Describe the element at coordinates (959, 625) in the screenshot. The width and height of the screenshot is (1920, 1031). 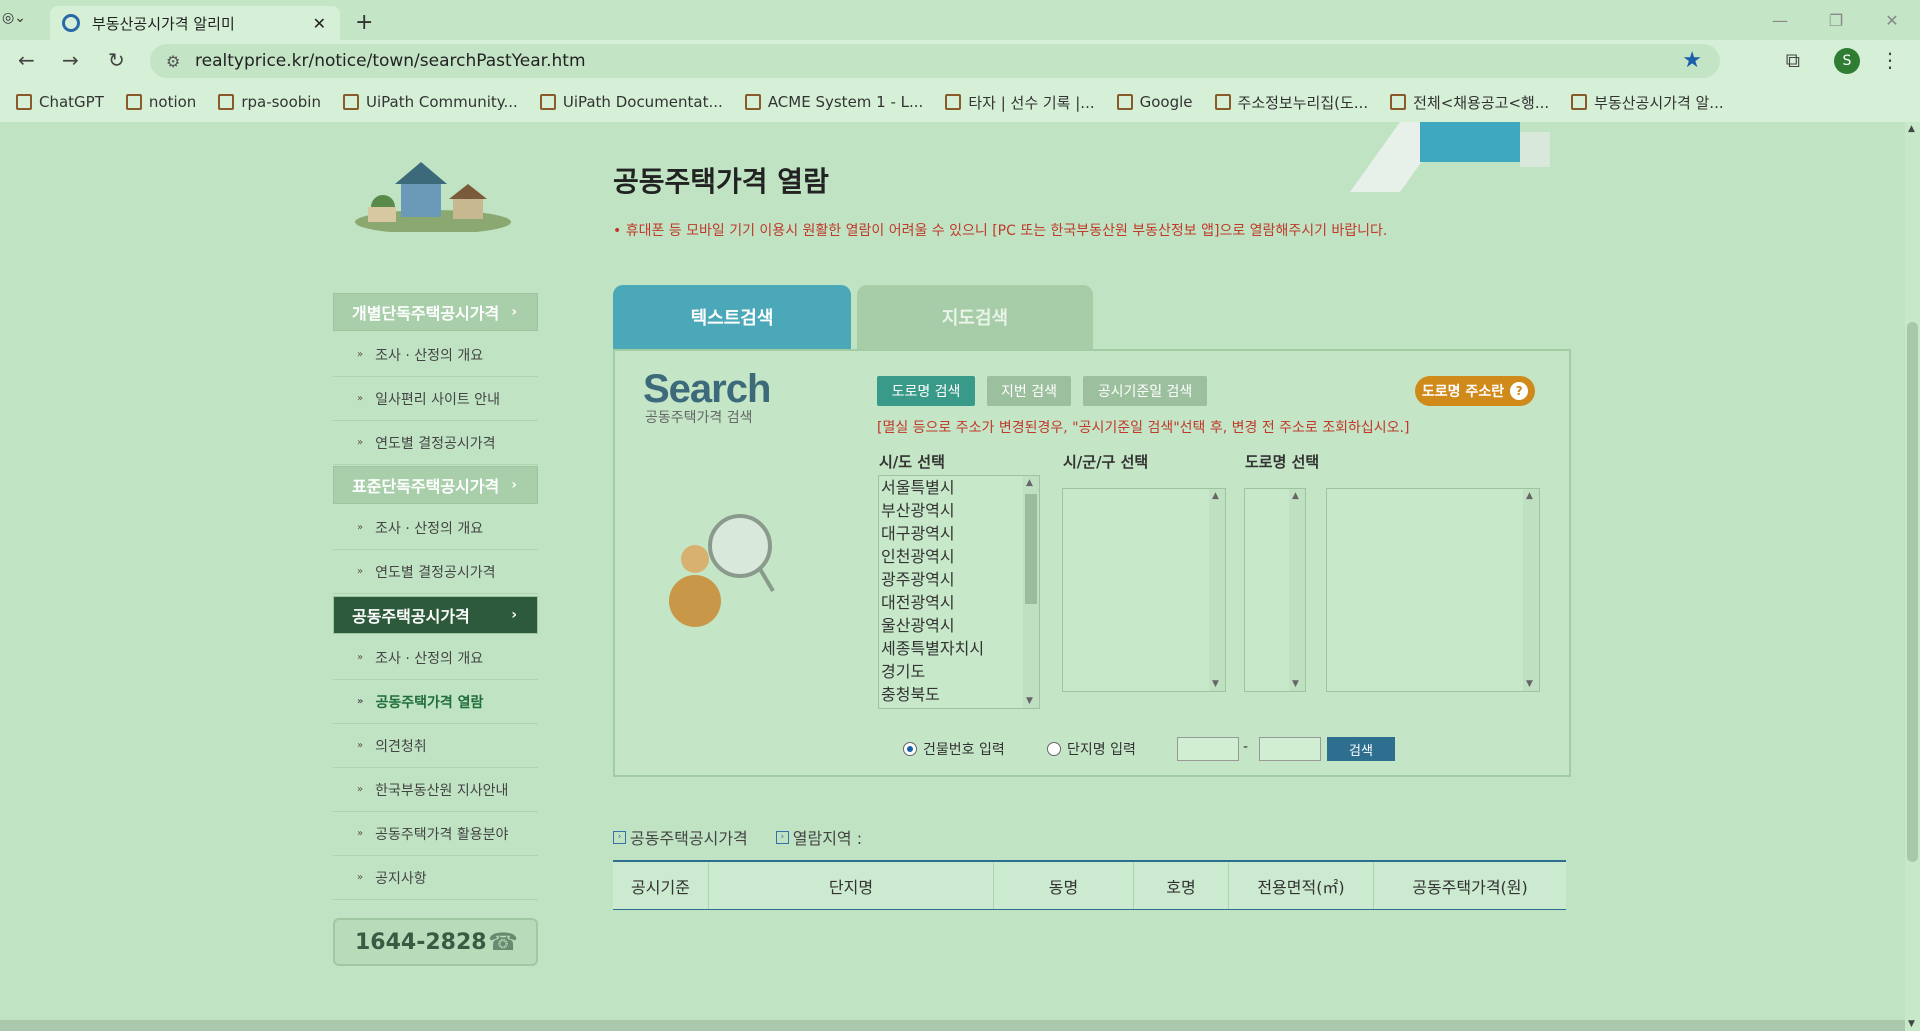
I see `sido-option: 울산광역시` at that location.